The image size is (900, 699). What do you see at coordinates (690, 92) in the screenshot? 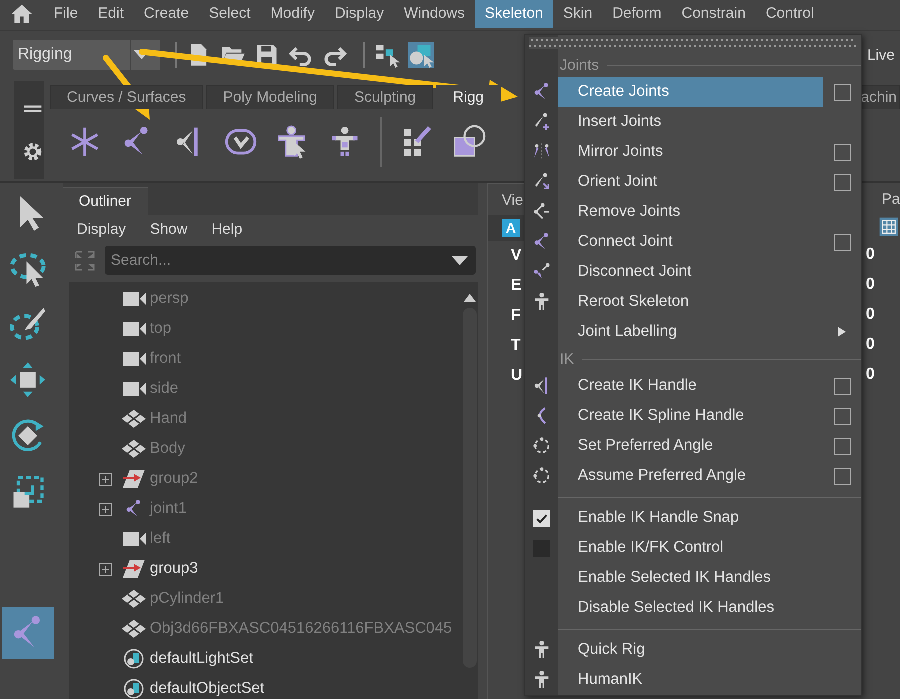
I see `menu-item: Create Joints` at bounding box center [690, 92].